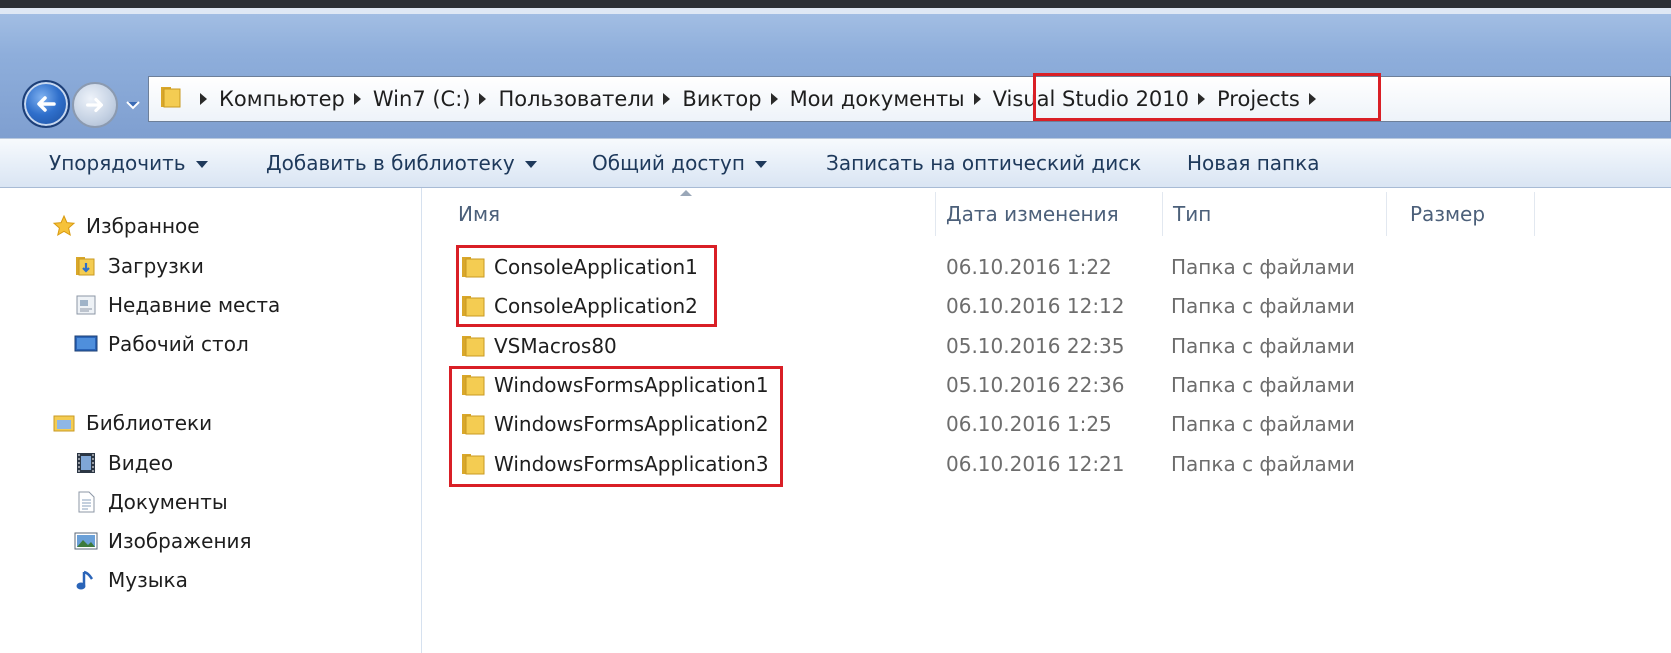  What do you see at coordinates (401, 163) in the screenshot?
I see `add-to-library-button: Добавить в библиотеку` at bounding box center [401, 163].